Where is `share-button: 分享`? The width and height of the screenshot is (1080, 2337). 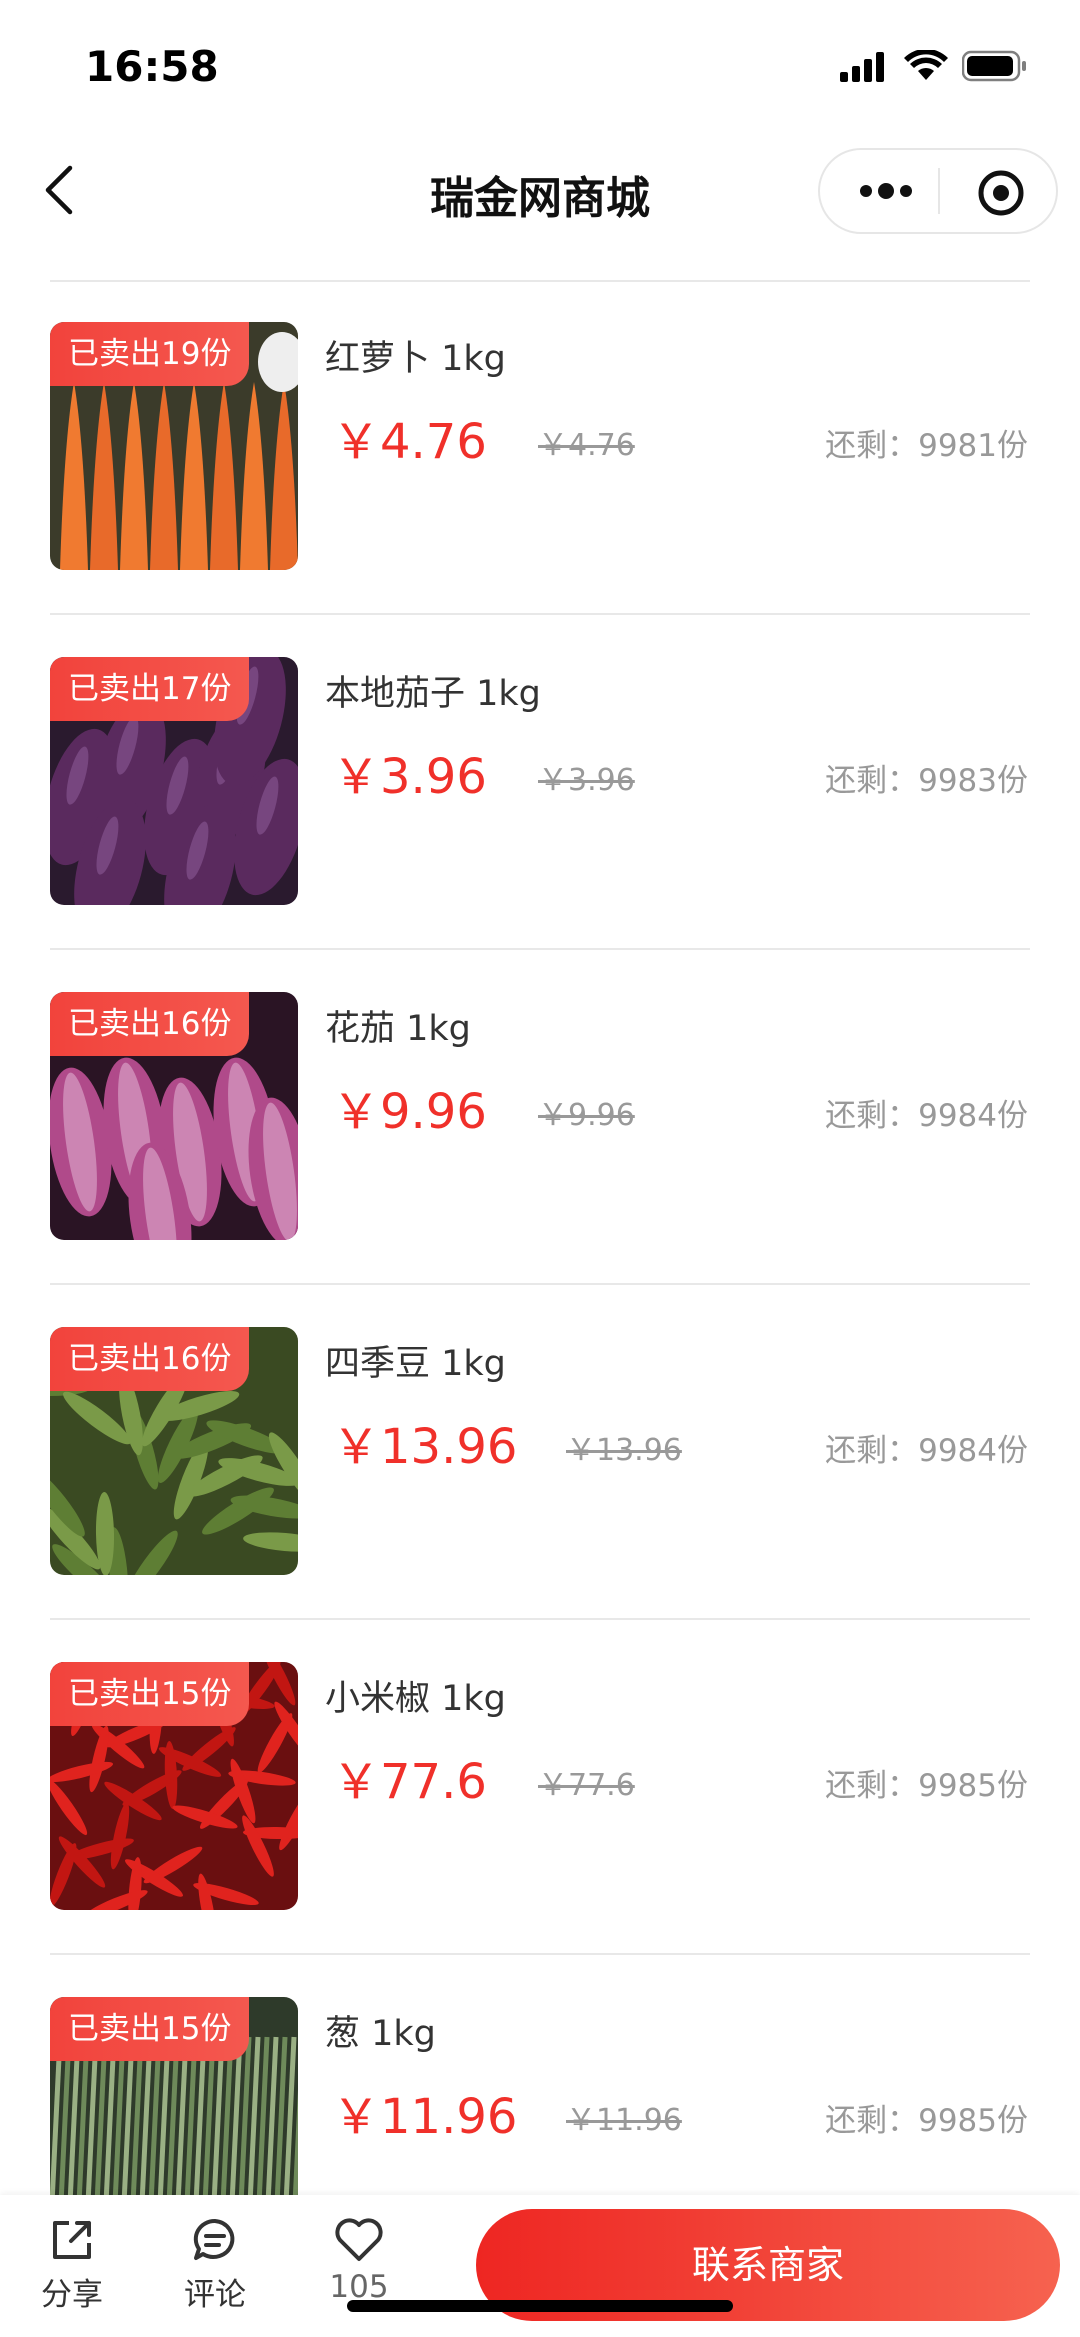 share-button: 分享 is located at coordinates (72, 2264).